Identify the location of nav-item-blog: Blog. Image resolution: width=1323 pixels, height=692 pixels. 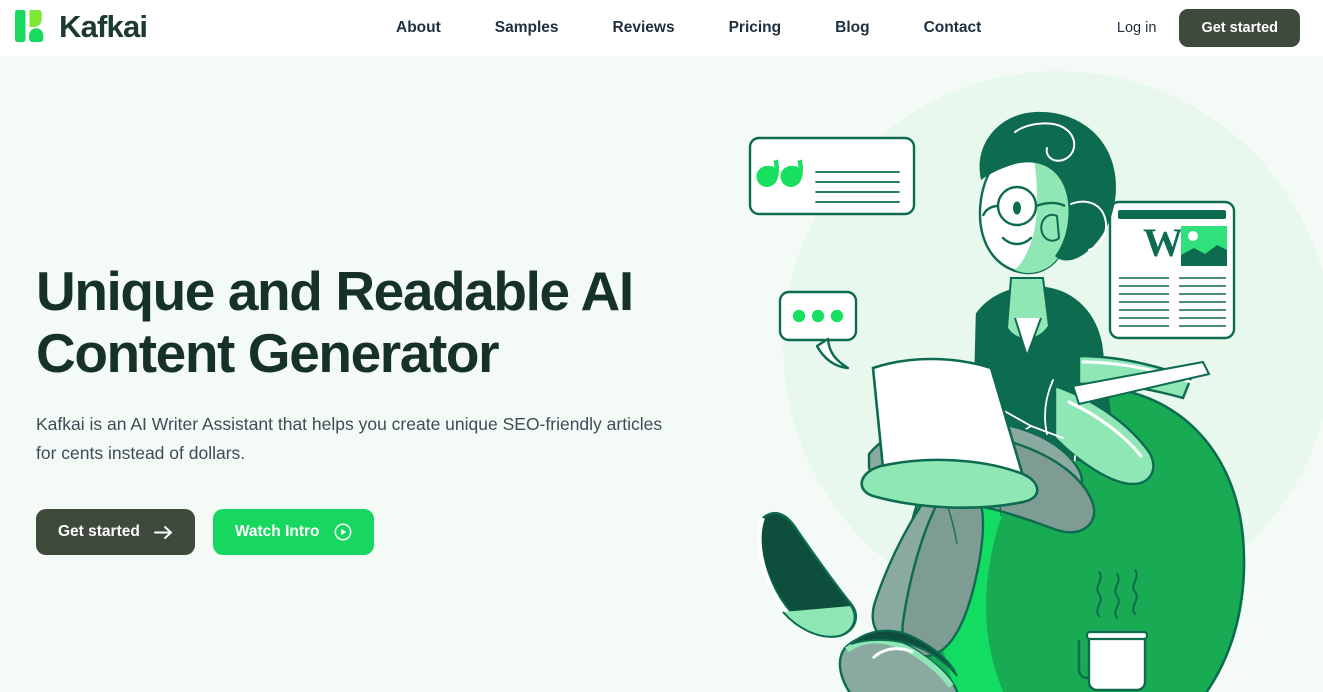
(852, 28).